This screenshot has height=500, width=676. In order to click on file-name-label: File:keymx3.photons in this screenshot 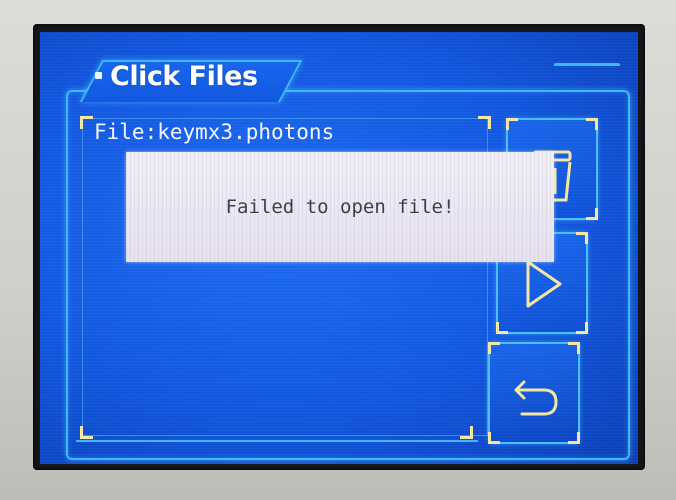, I will do `click(214, 132)`.